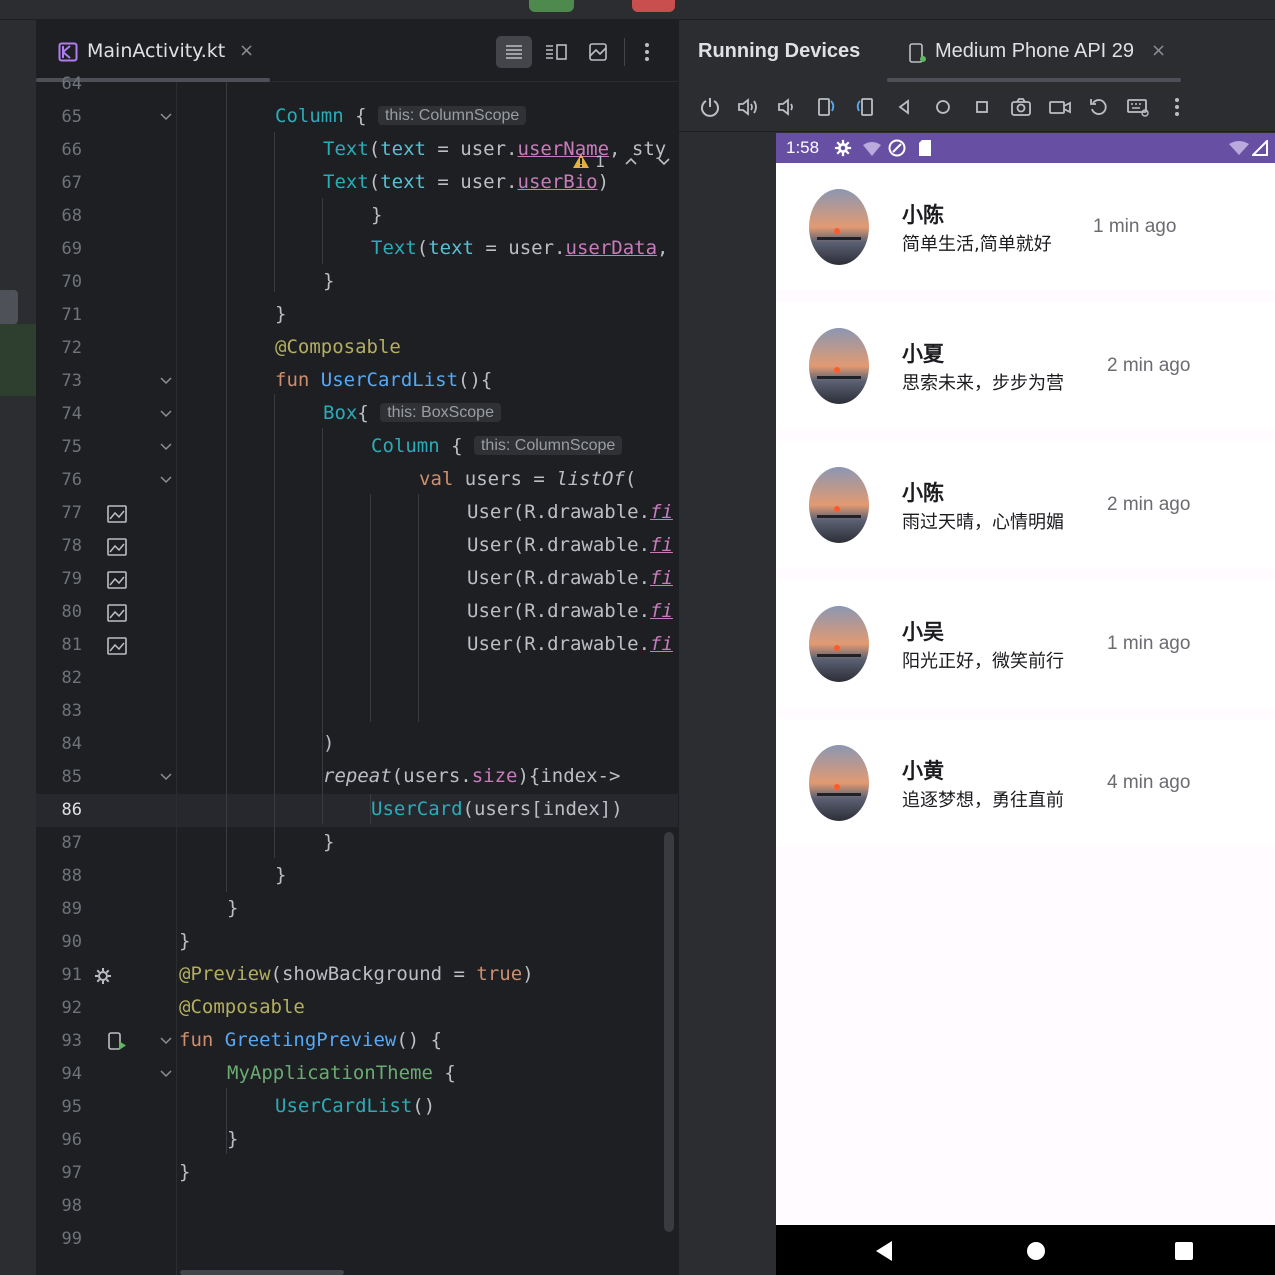  I want to click on settings-icon, so click(843, 148).